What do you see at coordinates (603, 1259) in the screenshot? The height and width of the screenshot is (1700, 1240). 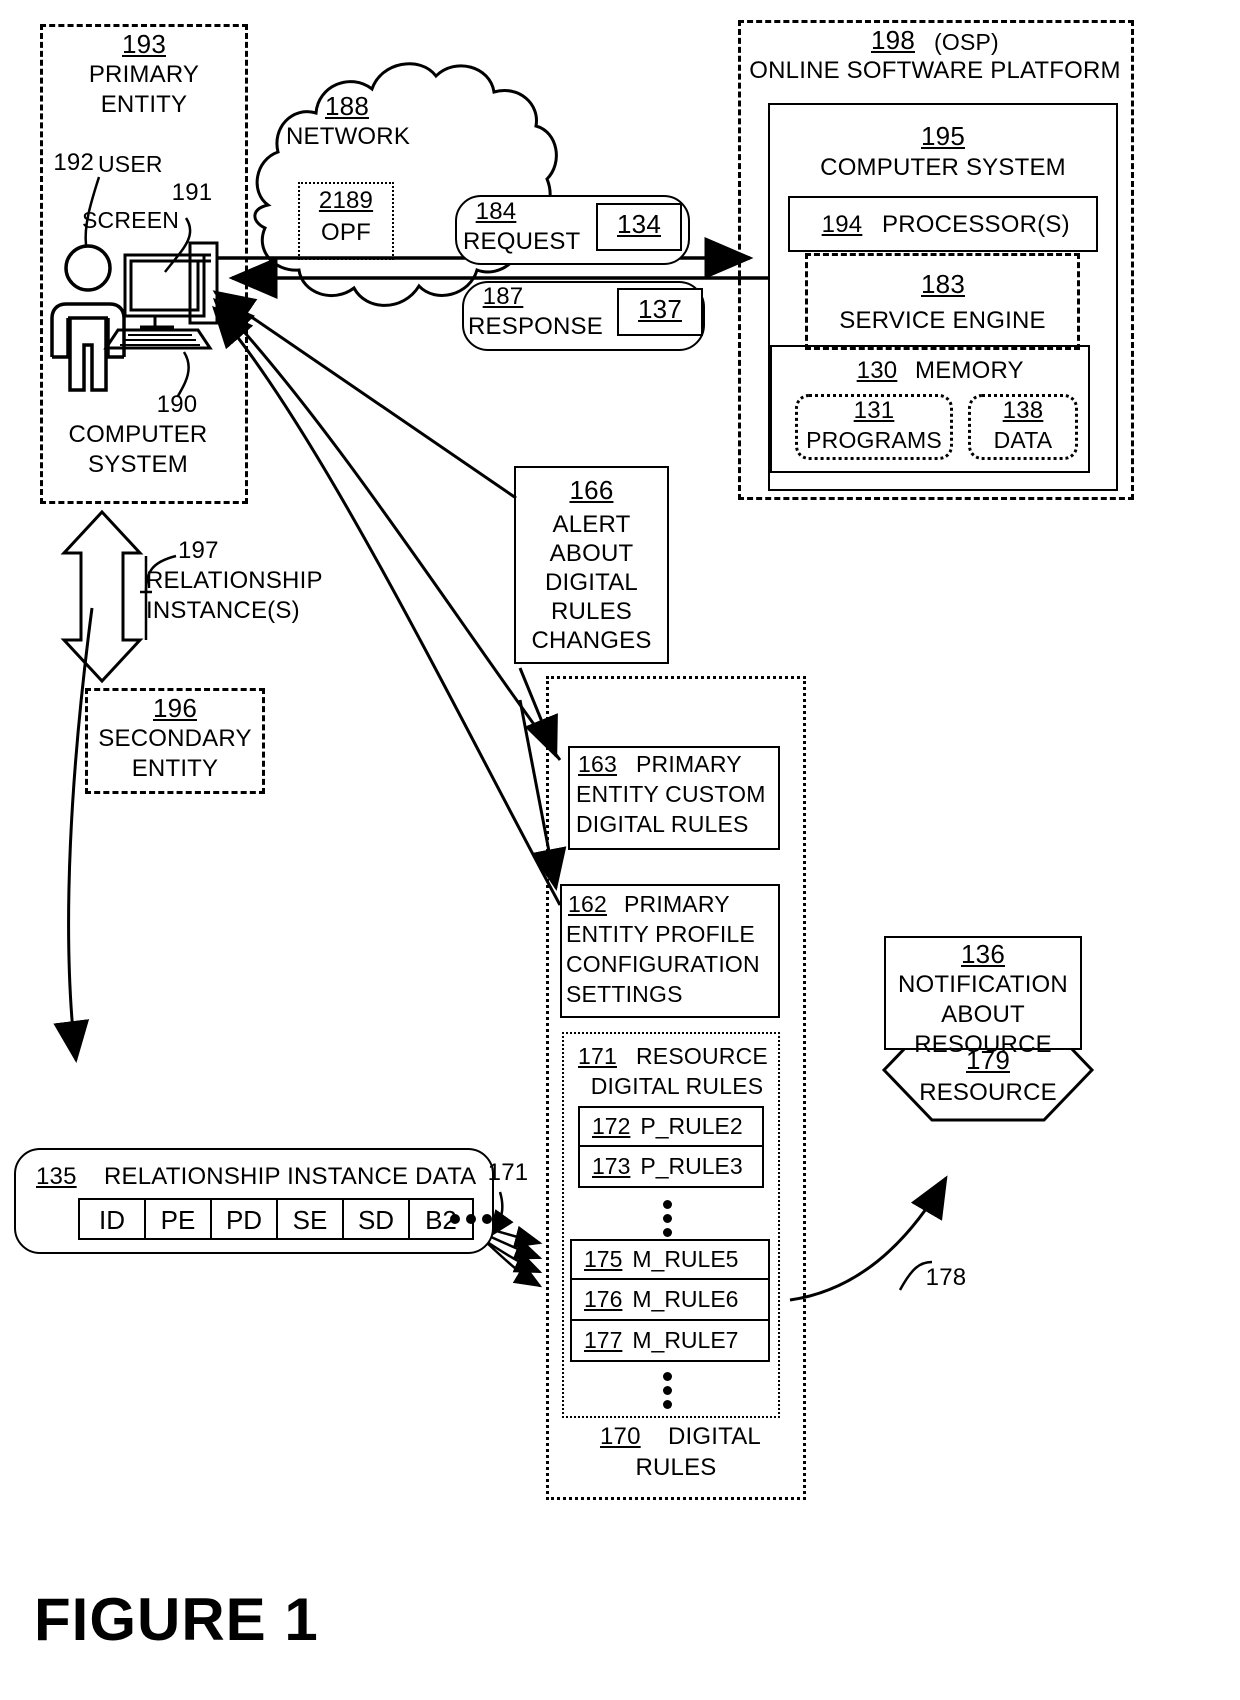 I see `rule-175-ref: 175` at bounding box center [603, 1259].